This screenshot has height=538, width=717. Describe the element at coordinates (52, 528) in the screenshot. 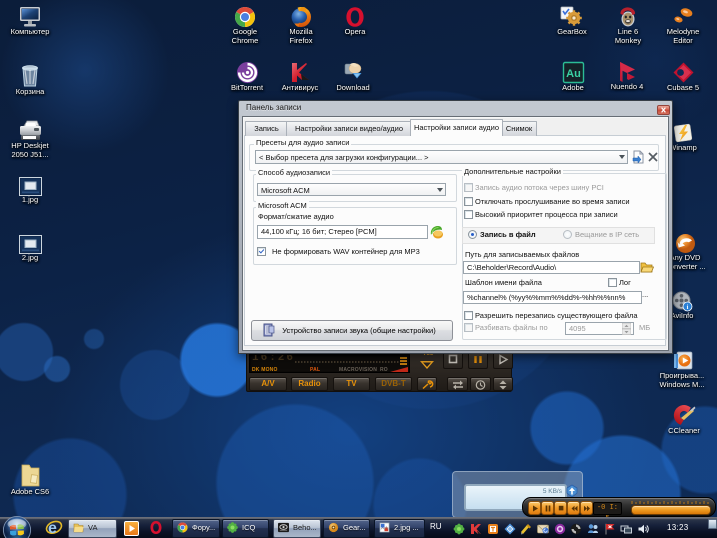

I see `svg-text: e` at that location.